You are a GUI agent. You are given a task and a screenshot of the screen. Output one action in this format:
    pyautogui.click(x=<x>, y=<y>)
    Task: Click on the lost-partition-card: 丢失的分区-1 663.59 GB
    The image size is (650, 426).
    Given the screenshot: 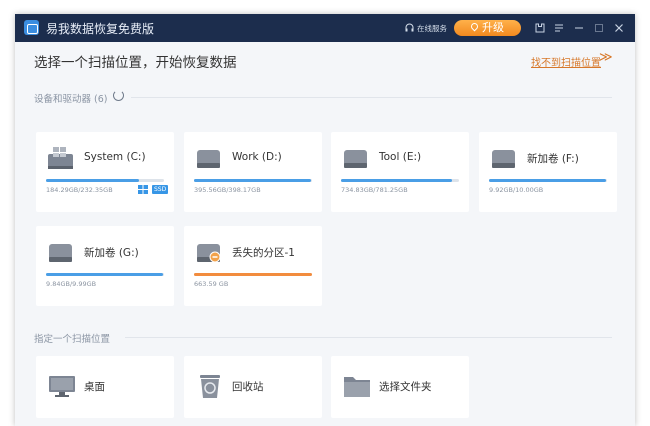 What is the action you would take?
    pyautogui.click(x=253, y=266)
    